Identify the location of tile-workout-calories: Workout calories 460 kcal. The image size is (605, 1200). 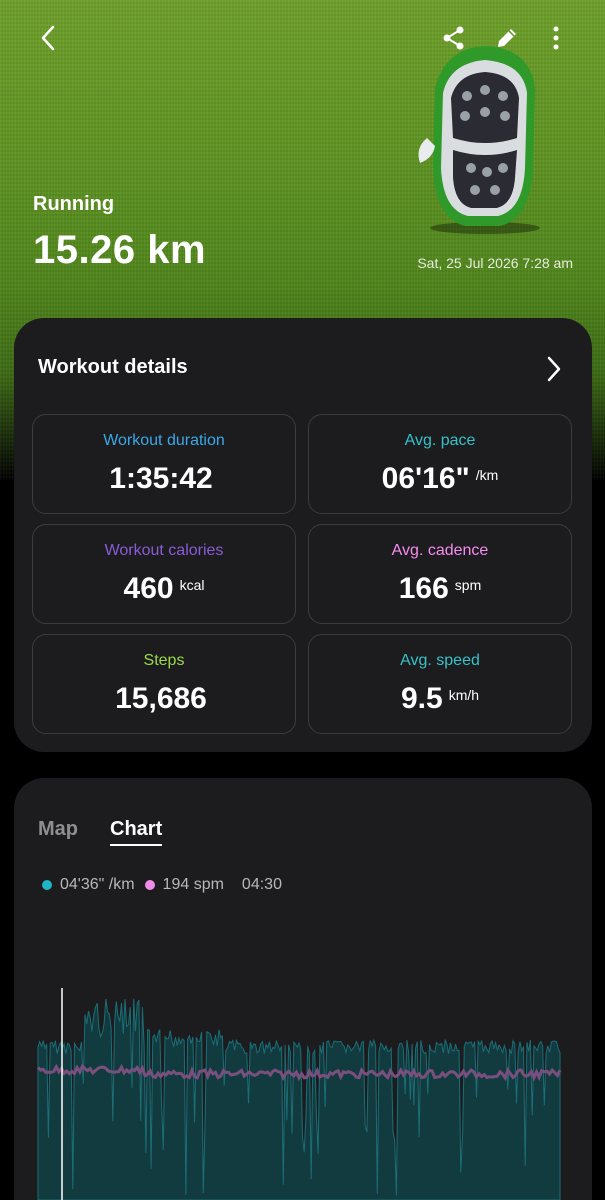
(164, 574).